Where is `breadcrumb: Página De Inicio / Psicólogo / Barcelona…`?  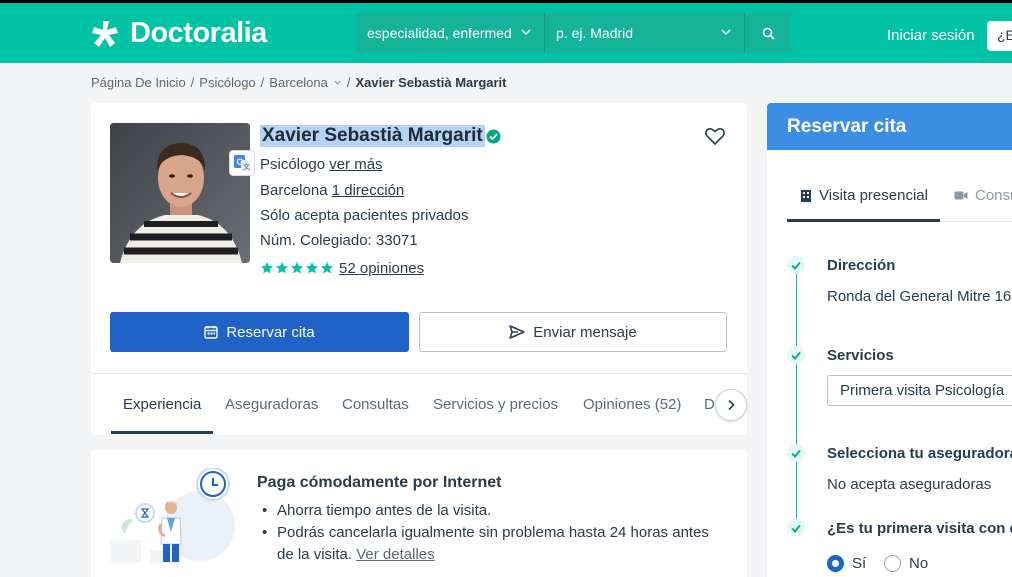
breadcrumb: Página De Inicio / Psicólogo / Barcelona… is located at coordinates (299, 82).